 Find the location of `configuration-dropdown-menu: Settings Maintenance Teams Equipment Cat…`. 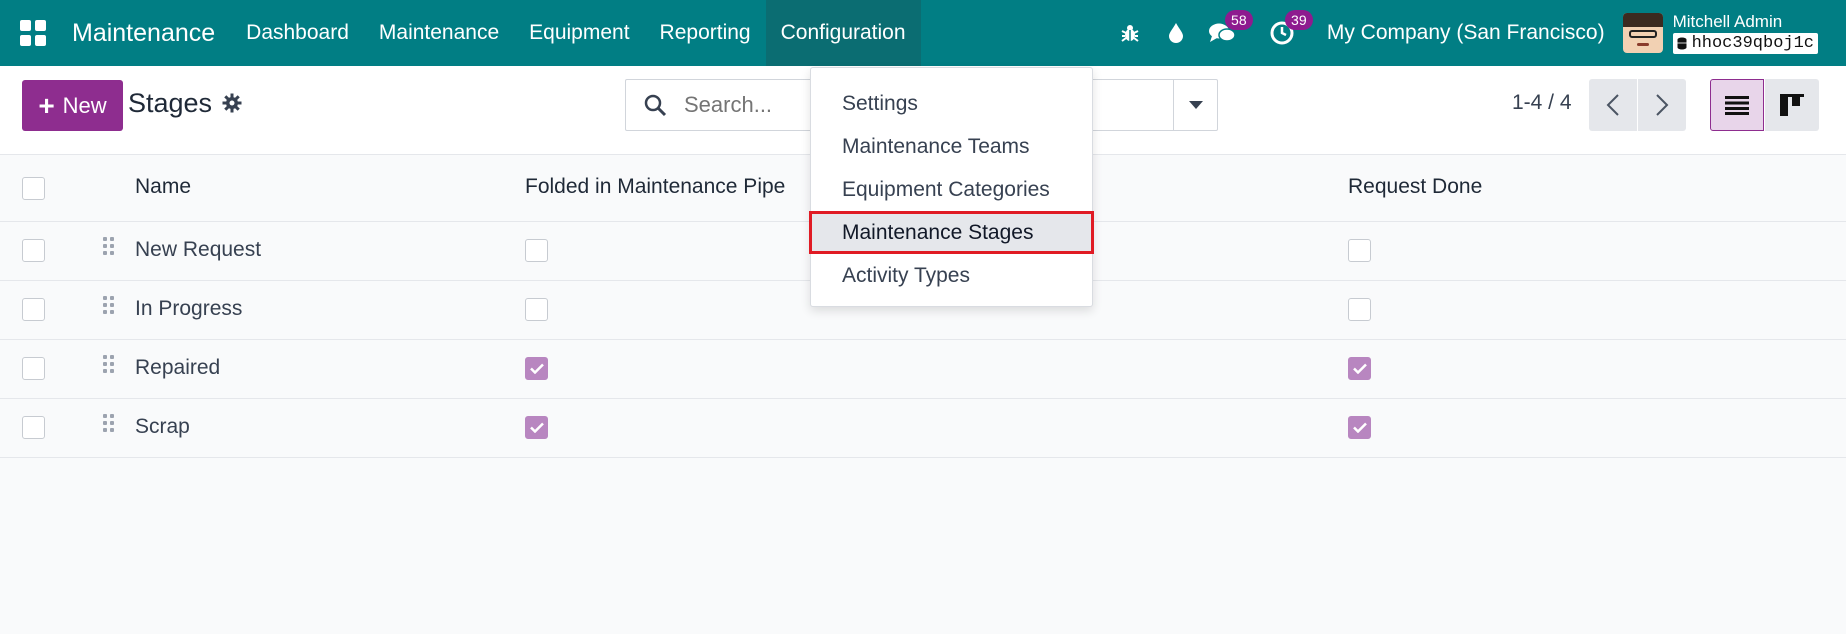

configuration-dropdown-menu: Settings Maintenance Teams Equipment Cat… is located at coordinates (951, 187).